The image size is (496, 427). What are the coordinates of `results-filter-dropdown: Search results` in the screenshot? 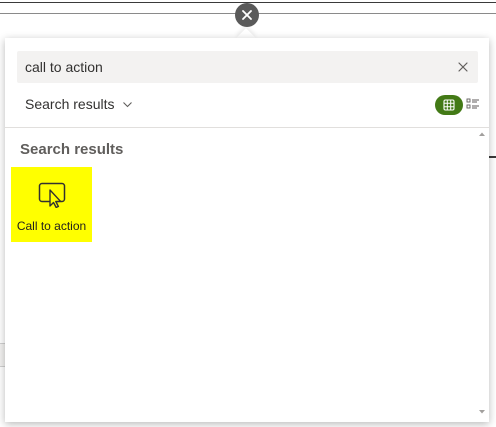 It's located at (79, 104).